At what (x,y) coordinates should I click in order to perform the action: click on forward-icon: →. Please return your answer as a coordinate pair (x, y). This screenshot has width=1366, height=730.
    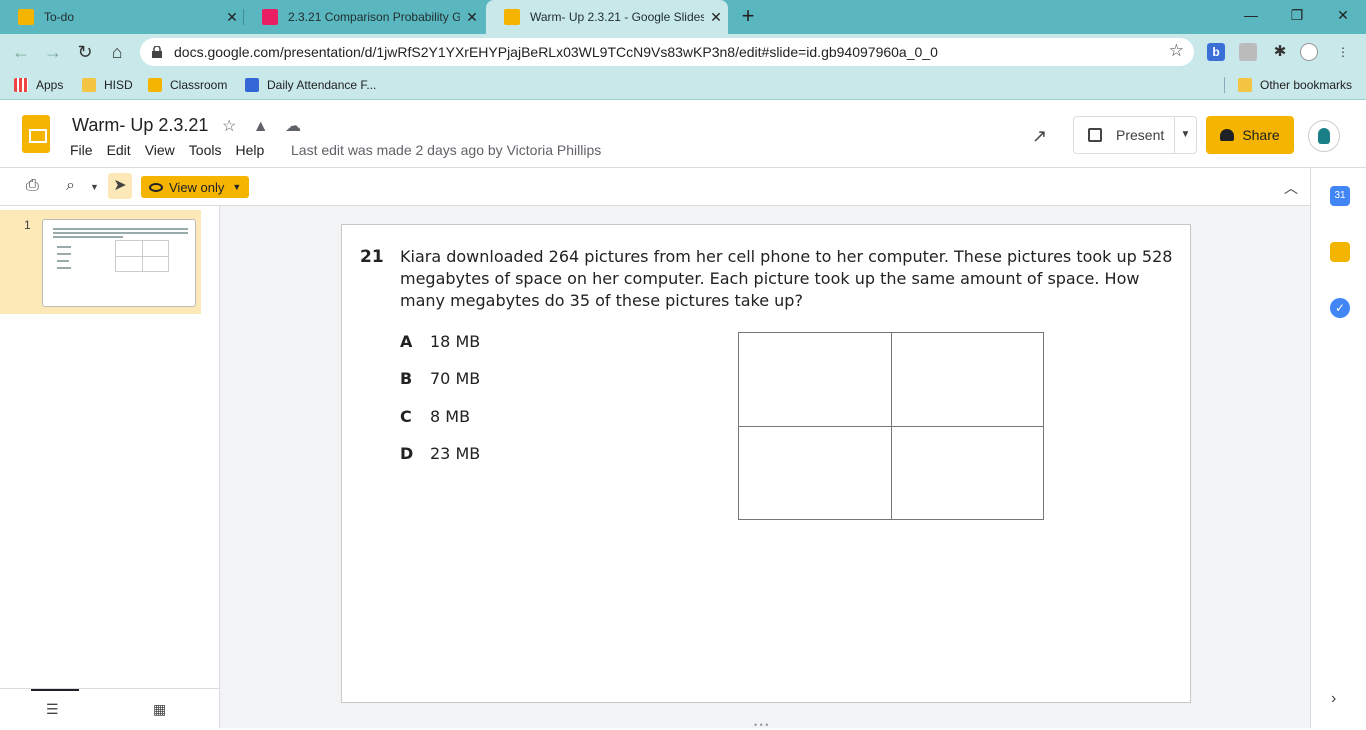
    Looking at the image, I should click on (53, 52).